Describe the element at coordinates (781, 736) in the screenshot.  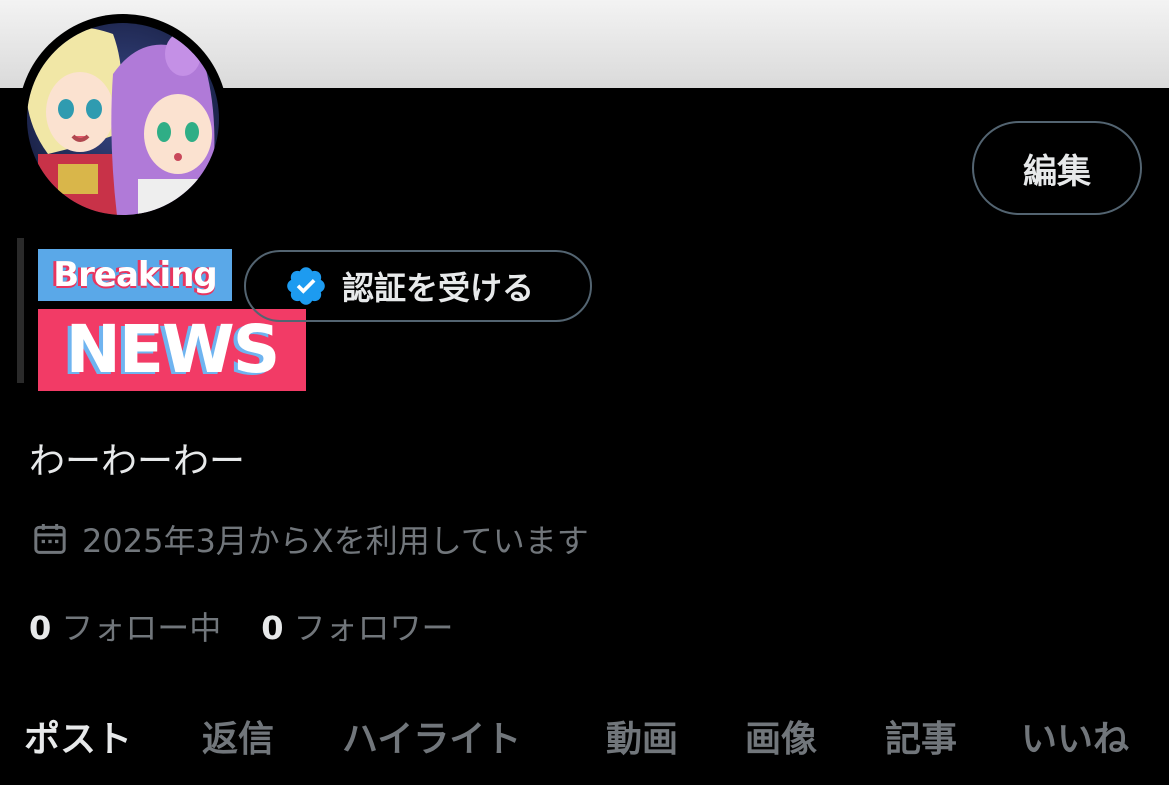
I see `tab-media: 画像` at that location.